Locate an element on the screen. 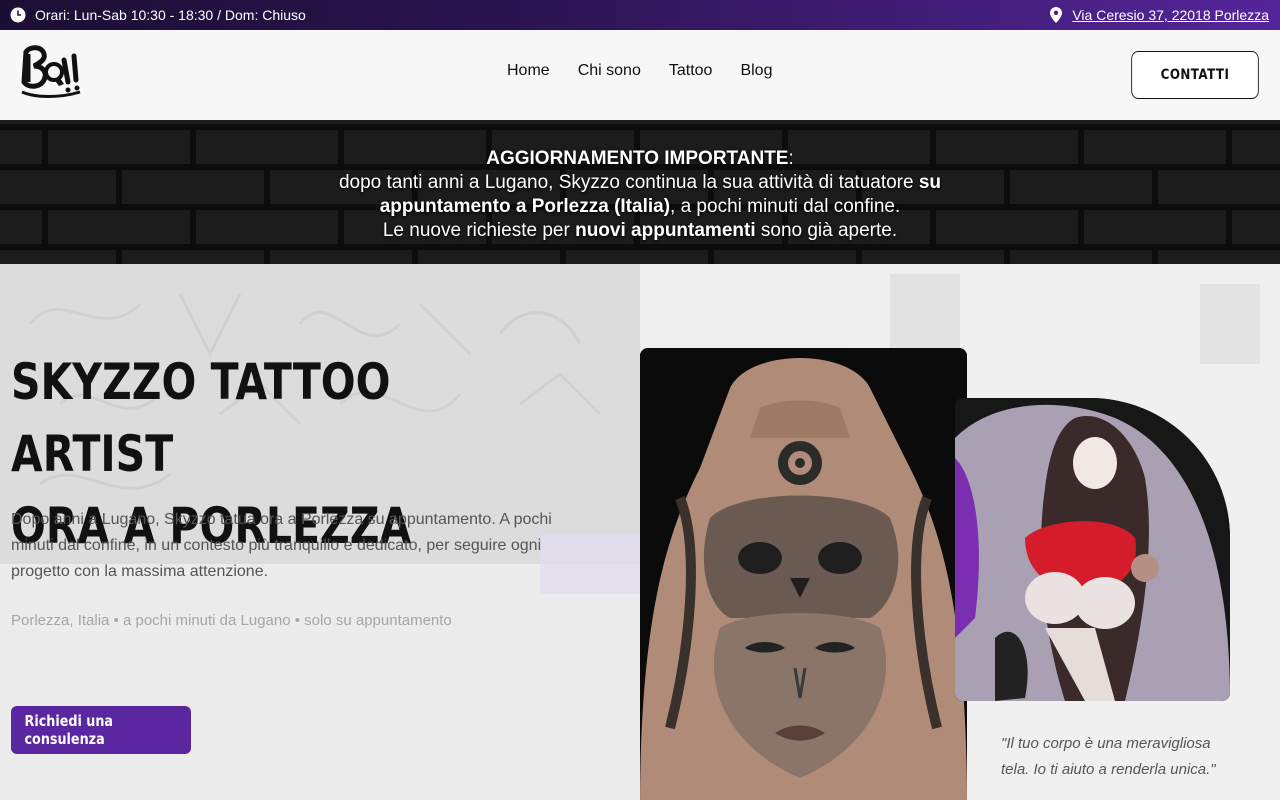 Image resolution: width=1280 pixels, height=800 pixels. arm-tattoo-illustration is located at coordinates (1092, 549).